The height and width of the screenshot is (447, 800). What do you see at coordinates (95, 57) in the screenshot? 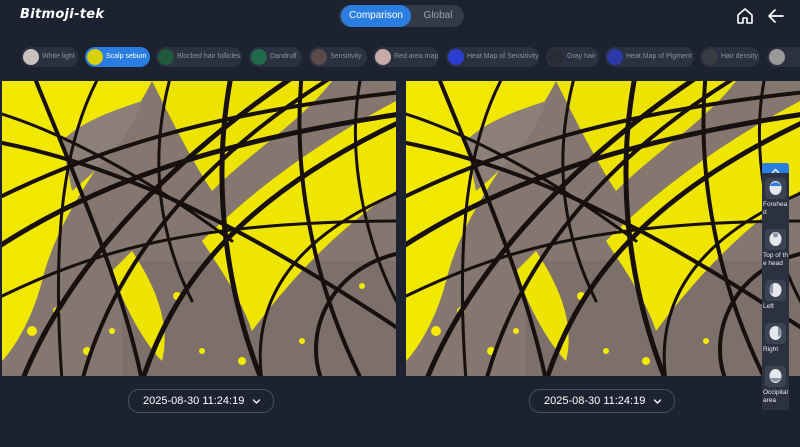
I see `scalp-sebum-thumbnail` at bounding box center [95, 57].